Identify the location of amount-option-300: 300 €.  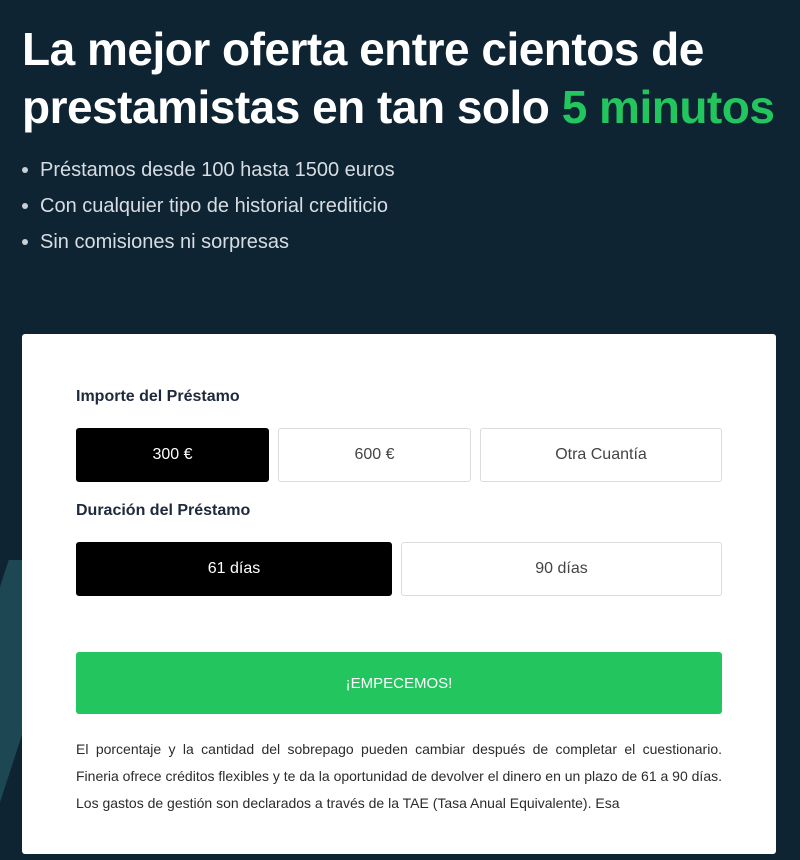
(172, 455).